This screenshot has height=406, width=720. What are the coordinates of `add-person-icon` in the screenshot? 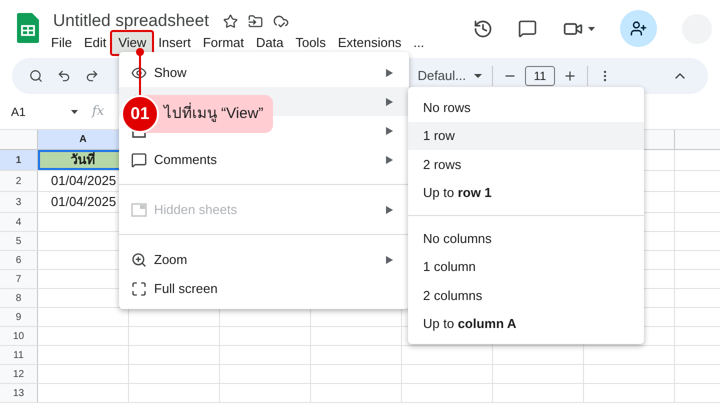 It's located at (638, 28).